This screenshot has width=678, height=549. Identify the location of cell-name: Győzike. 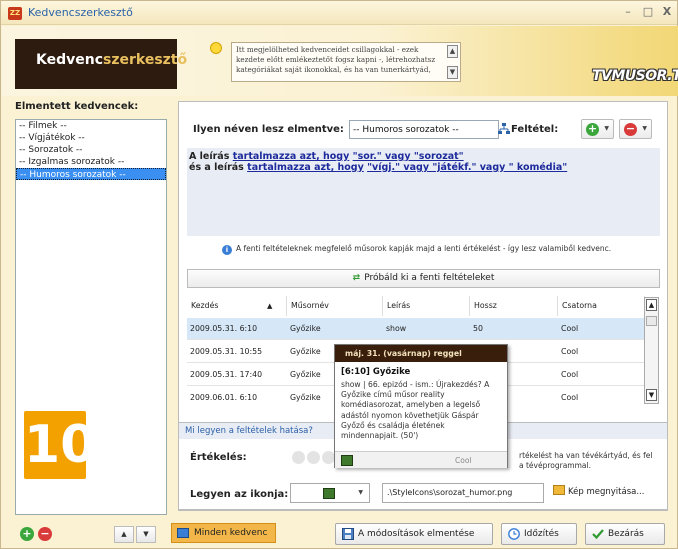
(305, 328).